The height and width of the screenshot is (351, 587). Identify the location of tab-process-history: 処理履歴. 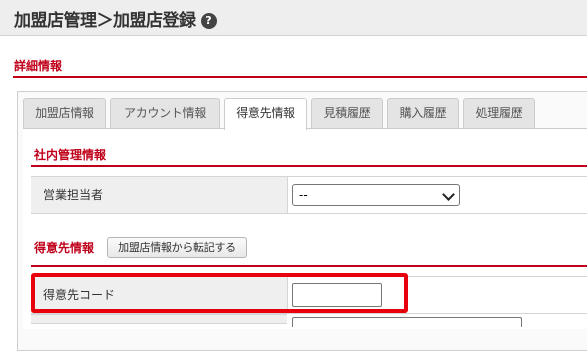
(499, 113).